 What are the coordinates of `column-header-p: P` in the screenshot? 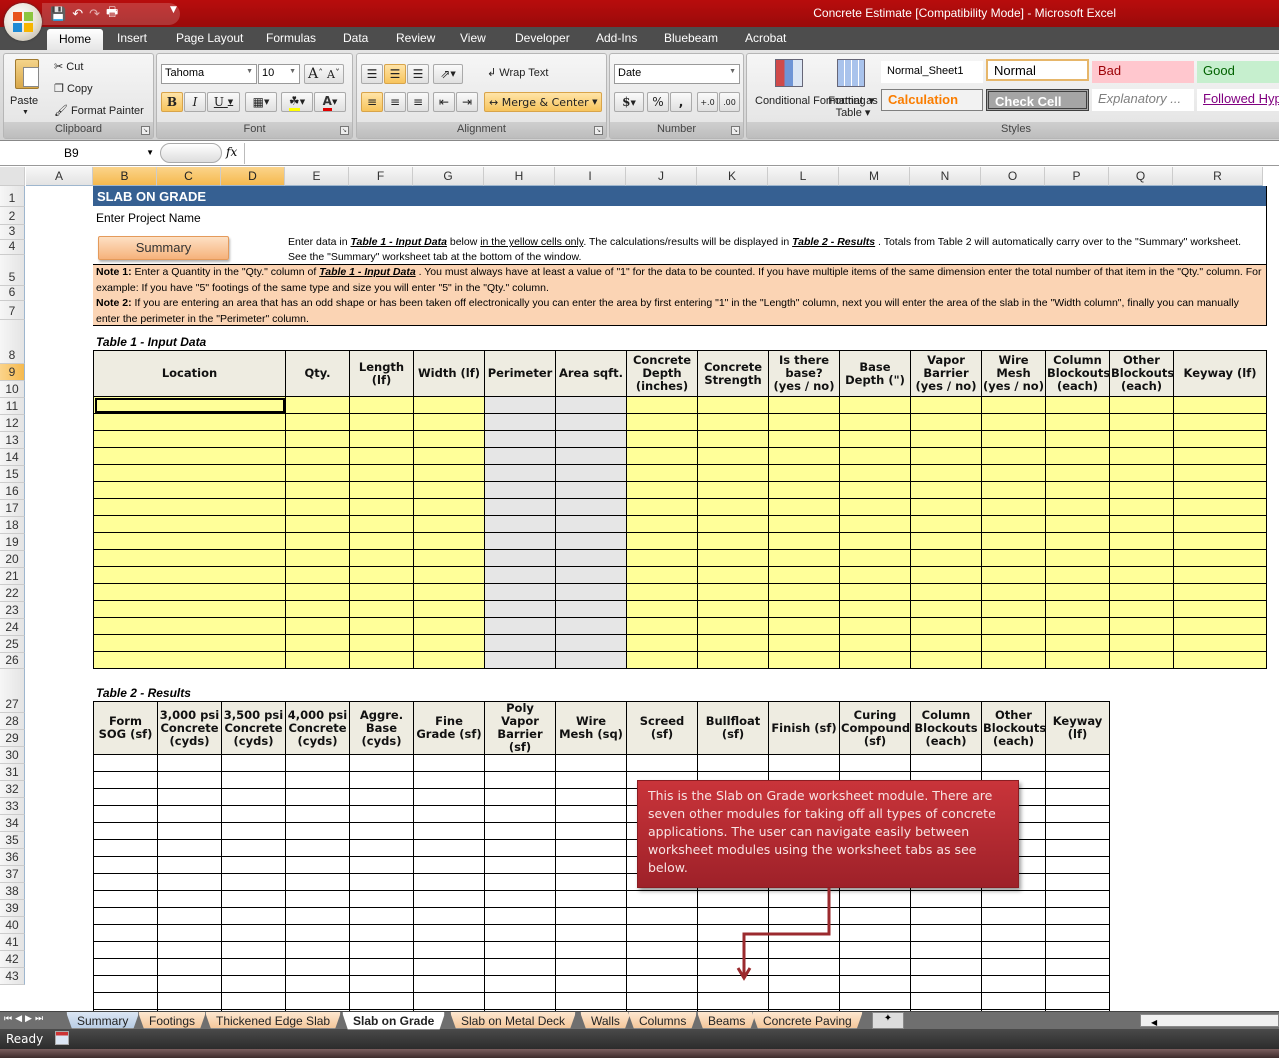 It's located at (1077, 176).